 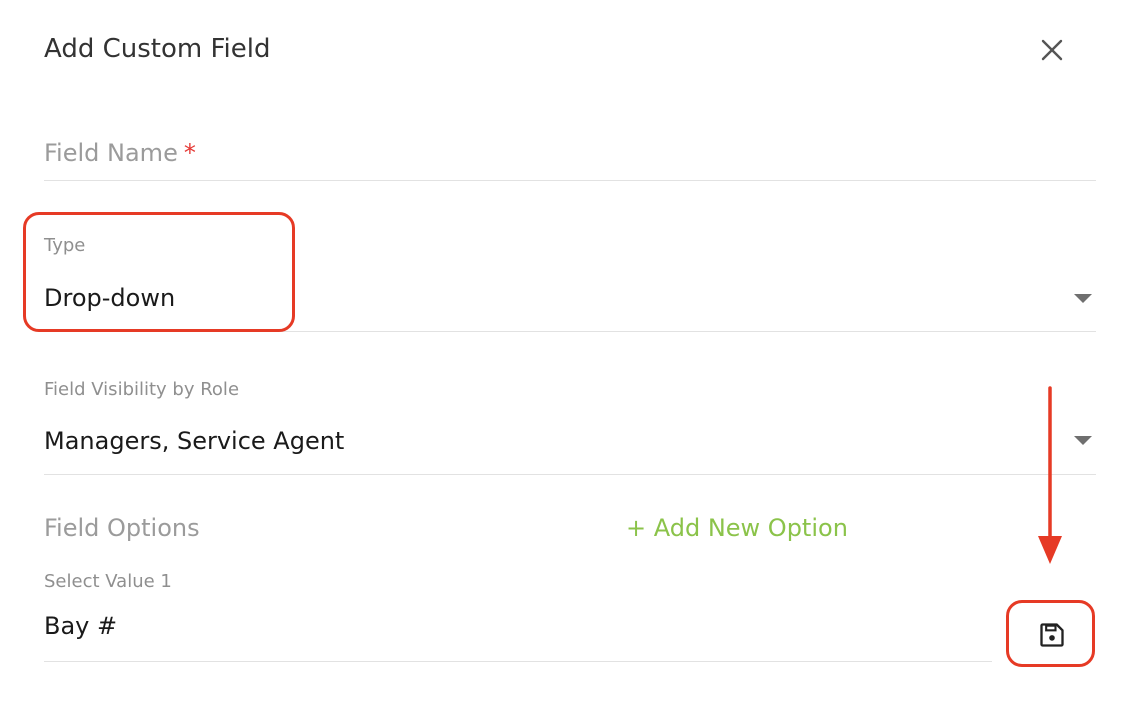 I want to click on add-new-option-button: + Add New Option, so click(x=737, y=528).